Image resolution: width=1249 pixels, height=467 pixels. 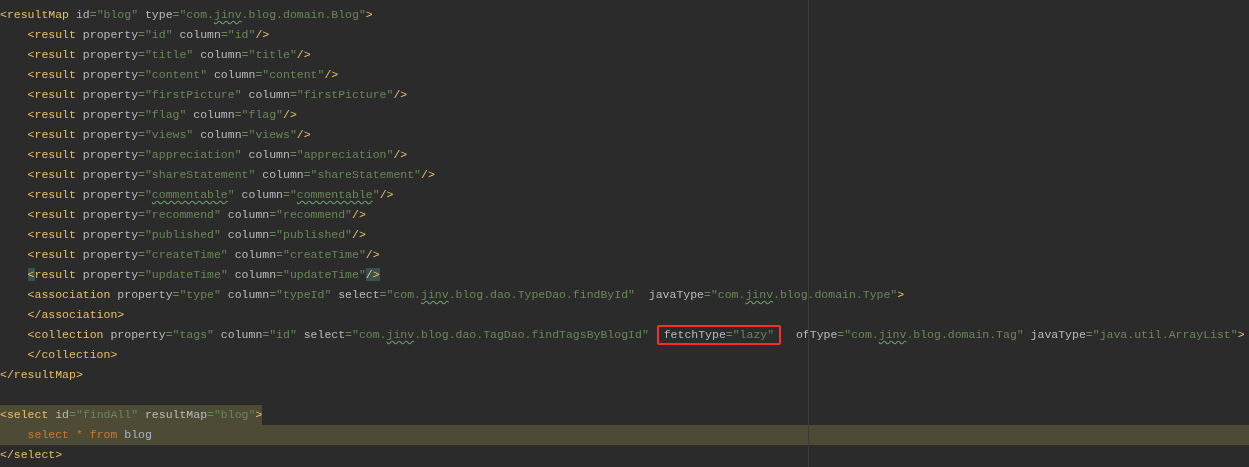 I want to click on code-line: <result property="commentable" column="commentable"/>, so click(x=210, y=195).